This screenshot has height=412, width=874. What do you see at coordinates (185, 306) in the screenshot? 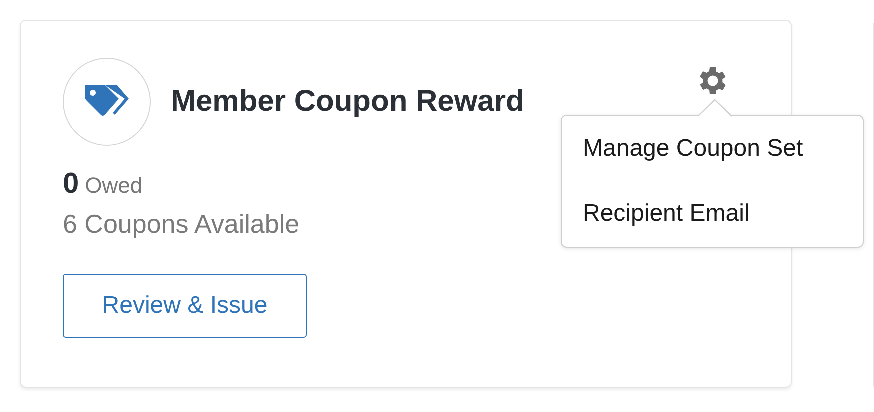
I see `review-issue-button: Review & Issue` at bounding box center [185, 306].